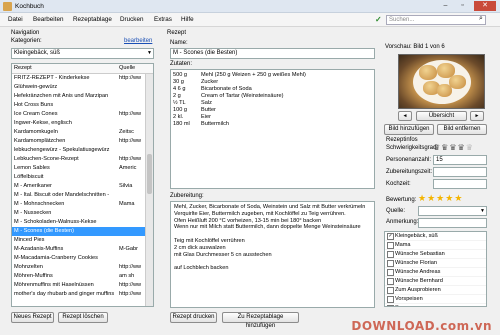 The image size is (500, 335). What do you see at coordinates (82, 53) in the screenshot?
I see `category-select: Kleingebäck, süß ▼` at bounding box center [82, 53].